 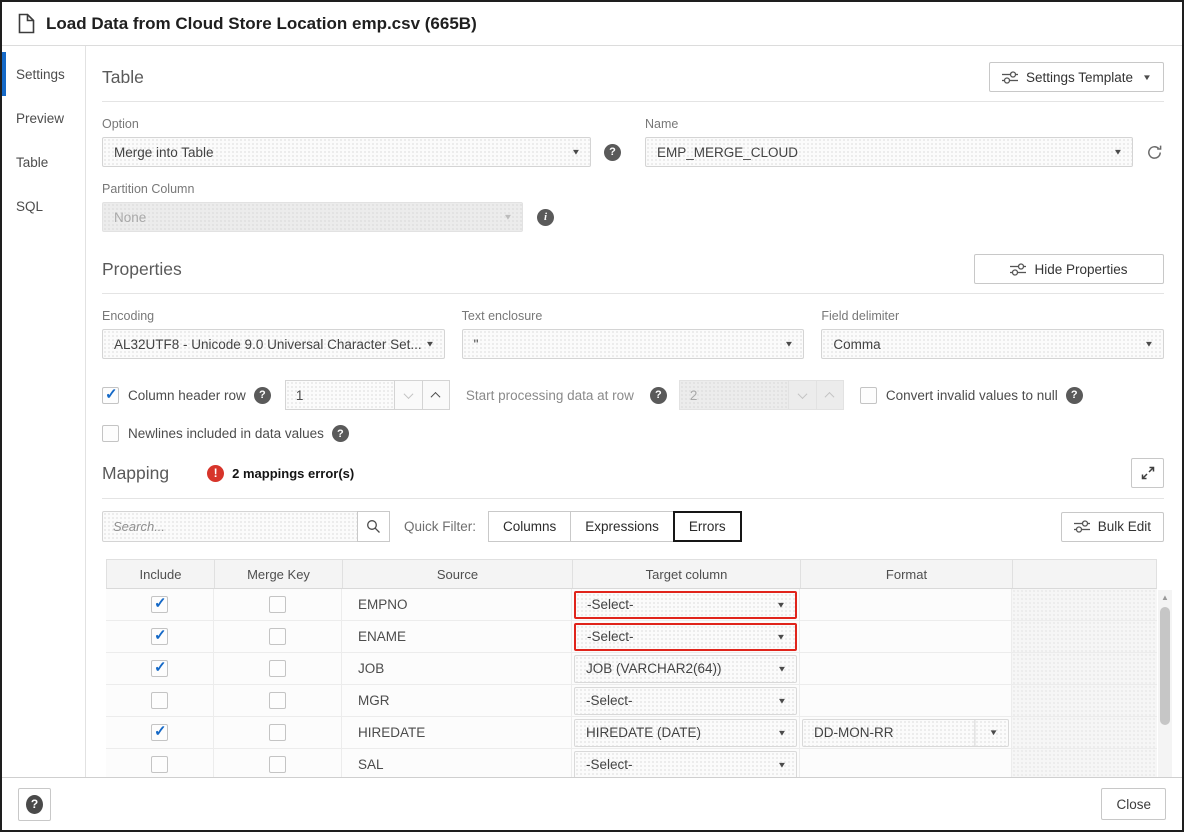 I want to click on mapping-error-text: 2 mappings error(s), so click(x=293, y=473).